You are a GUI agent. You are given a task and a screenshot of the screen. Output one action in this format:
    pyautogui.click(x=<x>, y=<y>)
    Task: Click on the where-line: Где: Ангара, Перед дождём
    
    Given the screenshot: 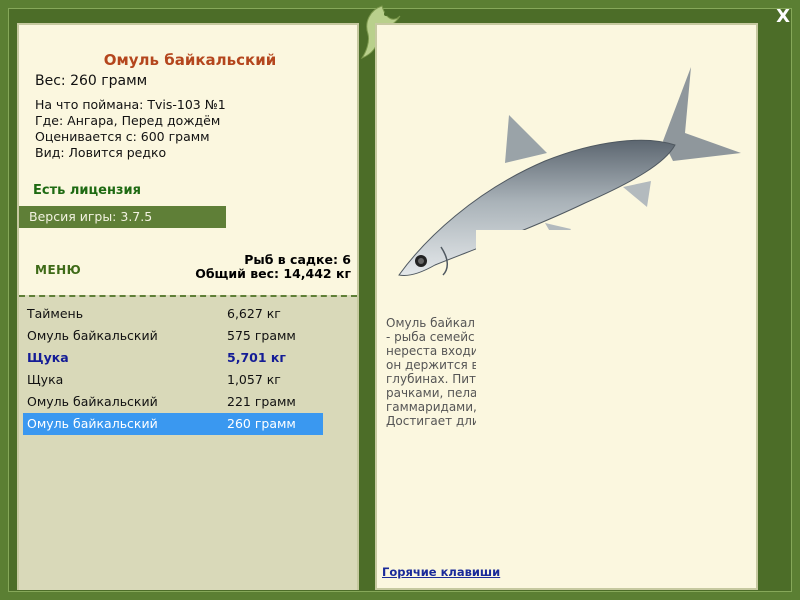 What is the action you would take?
    pyautogui.click(x=128, y=120)
    